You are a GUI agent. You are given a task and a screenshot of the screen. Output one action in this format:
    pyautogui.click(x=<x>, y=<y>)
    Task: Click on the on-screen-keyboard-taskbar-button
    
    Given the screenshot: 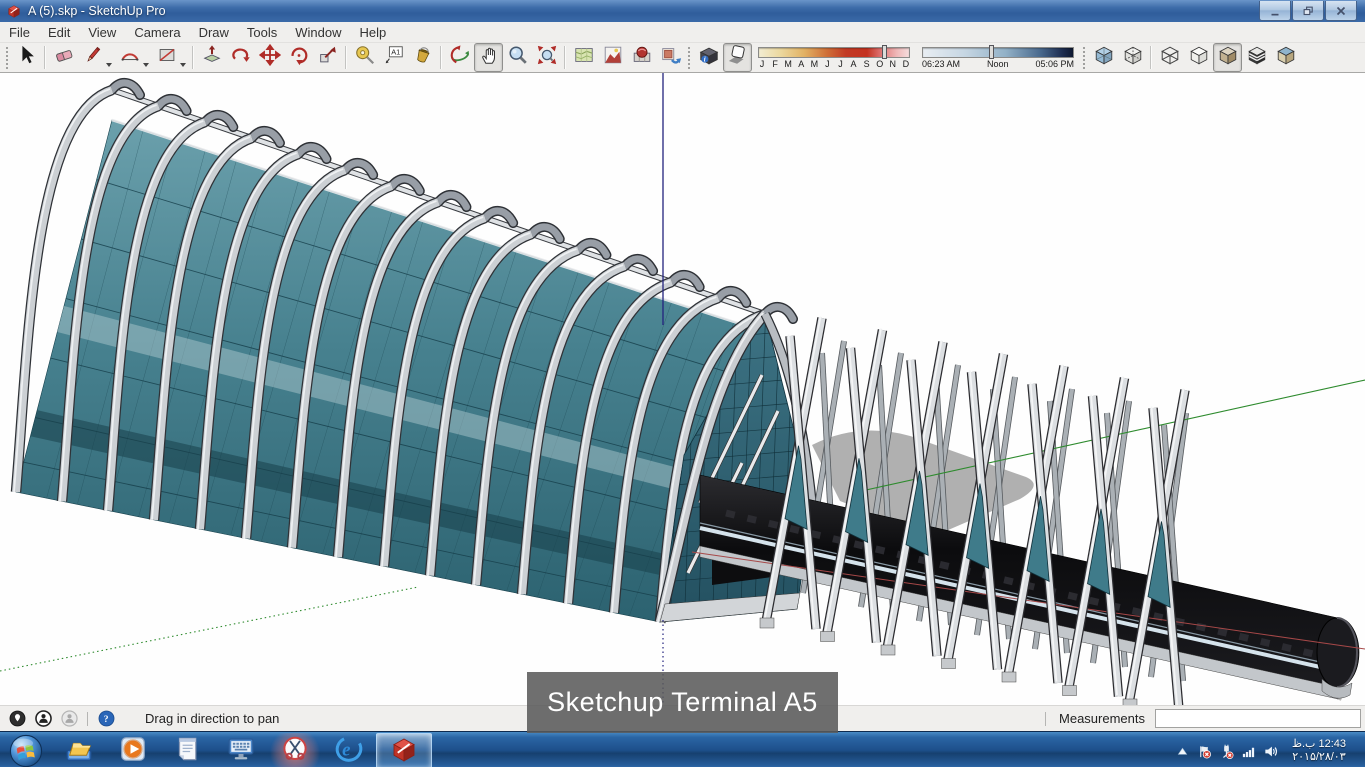 What is the action you would take?
    pyautogui.click(x=241, y=750)
    